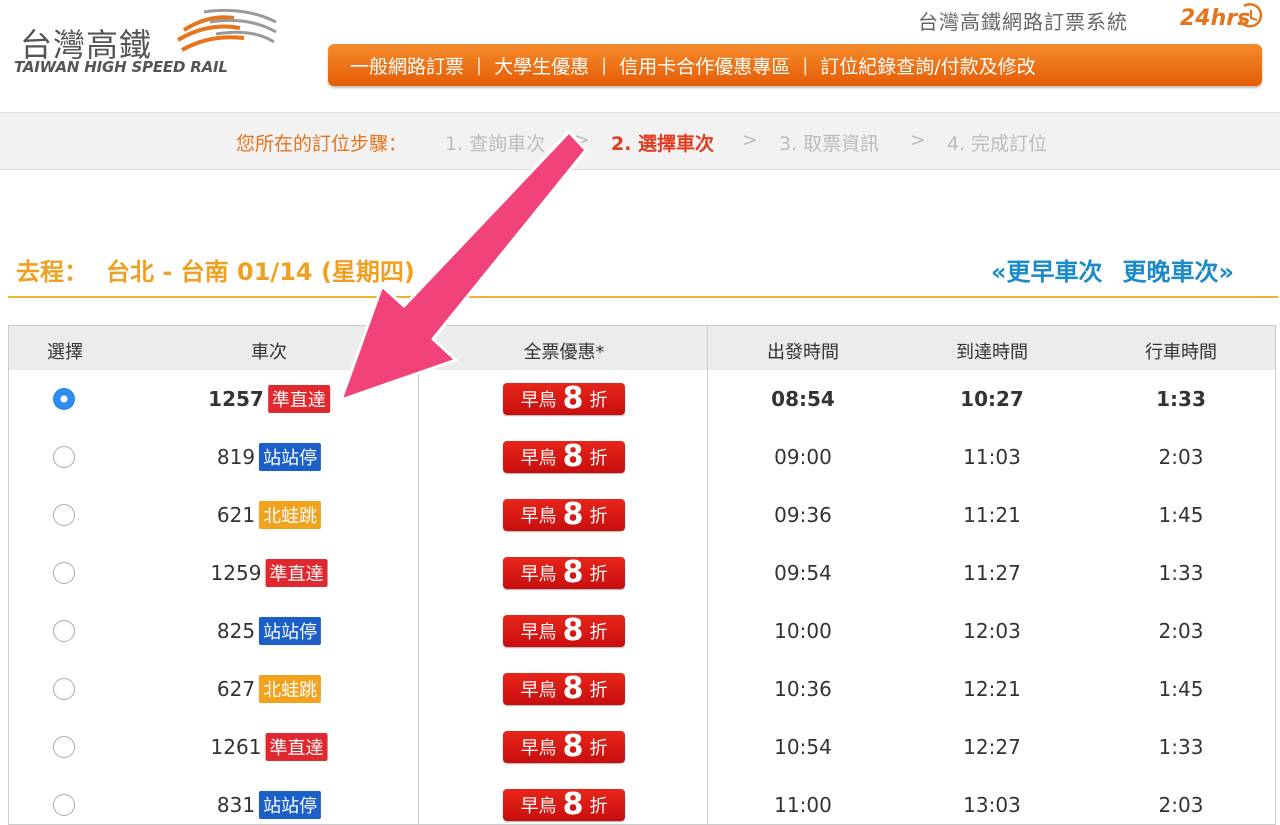 The image size is (1280, 825). Describe the element at coordinates (997, 144) in the screenshot. I see `step-4: 4. 完成訂位` at that location.